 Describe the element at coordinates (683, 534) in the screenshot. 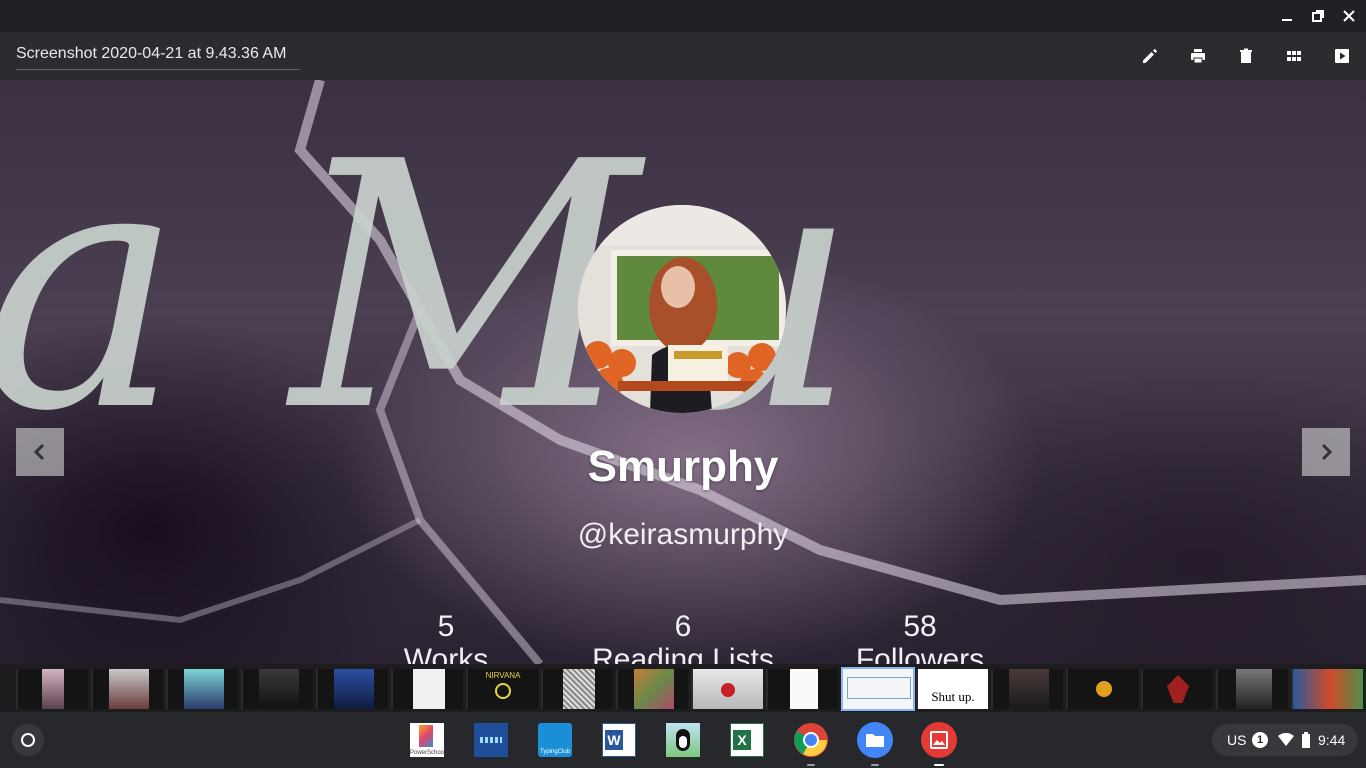

I see `profile-handle: @keirasmurphy` at that location.